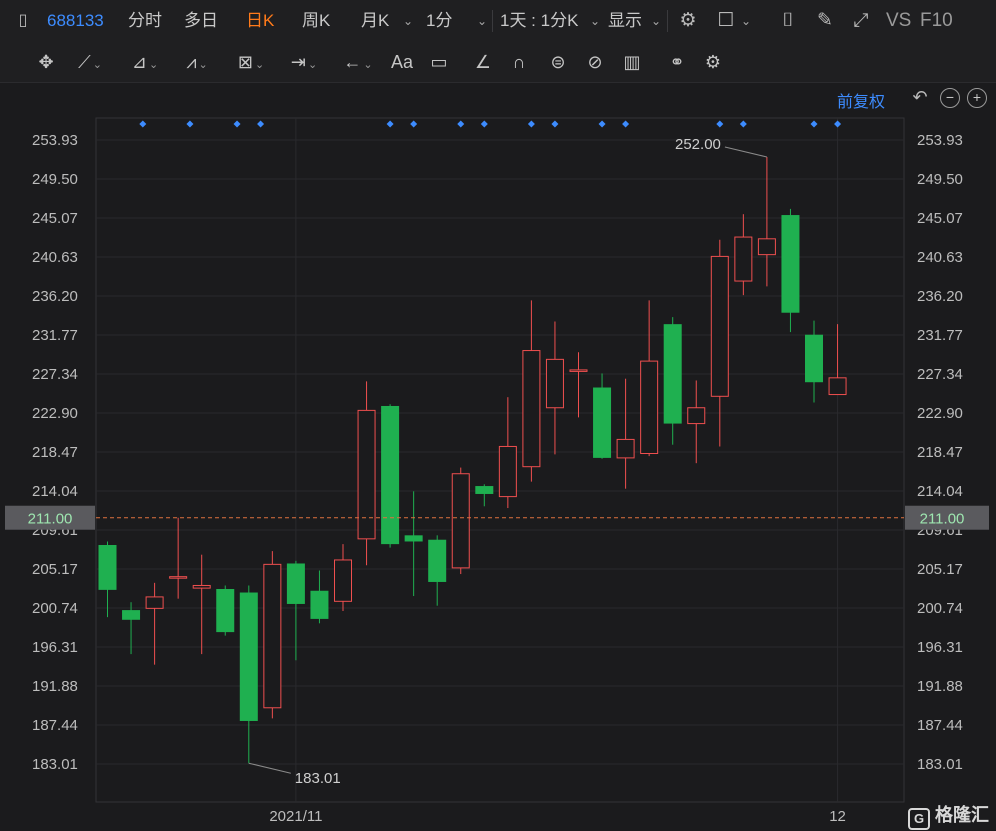  Describe the element at coordinates (940, 452) in the screenshot. I see `y-tick-label-right: 218.47` at that location.